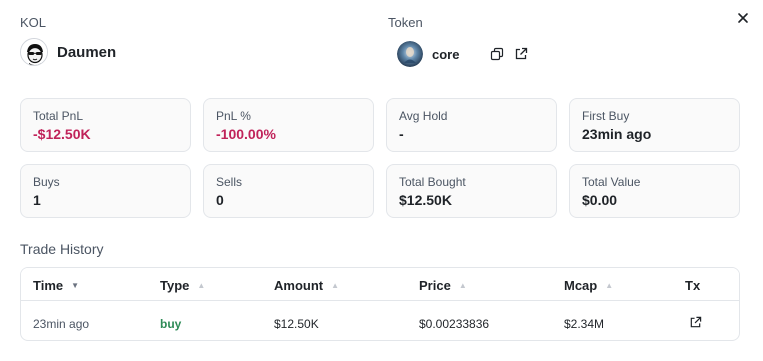 The image size is (763, 361). Describe the element at coordinates (380, 284) in the screenshot. I see `table-header: Time ▼ Type ▲ Amount ▲ Price ▲ Mcap ▲ Tx` at that location.